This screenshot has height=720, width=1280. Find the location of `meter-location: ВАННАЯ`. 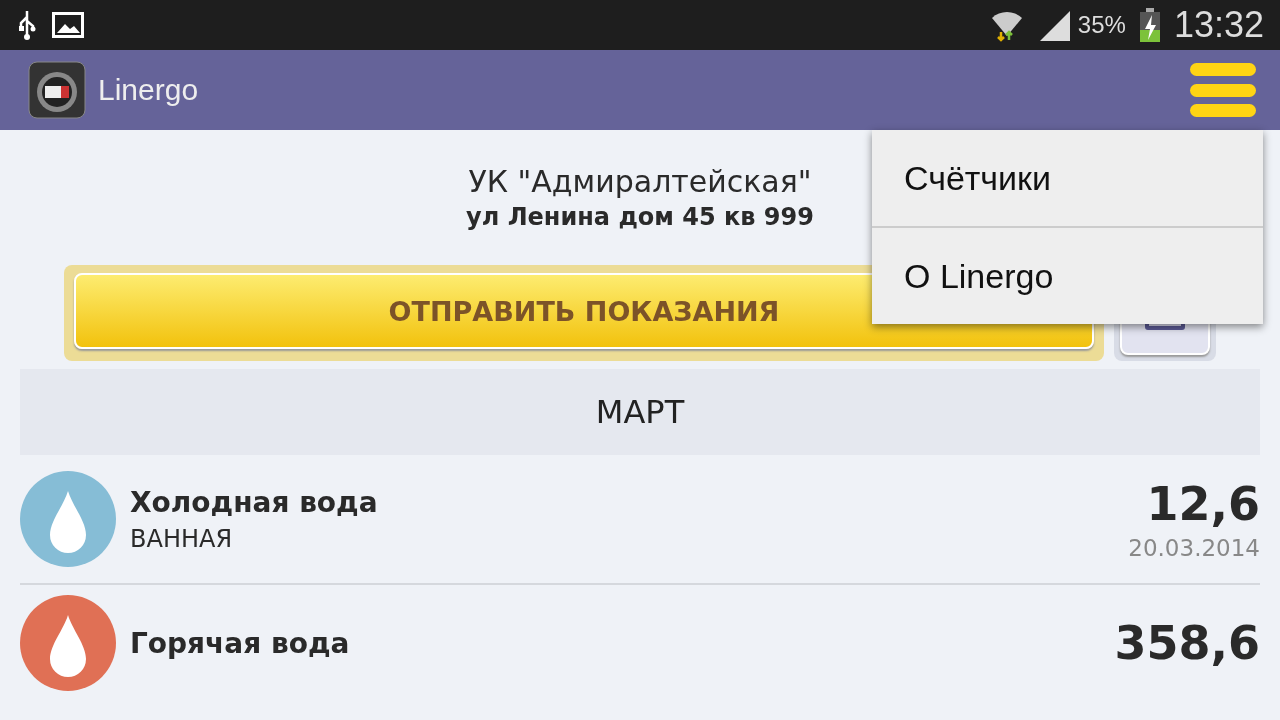

meter-location: ВАННАЯ is located at coordinates (182, 538).